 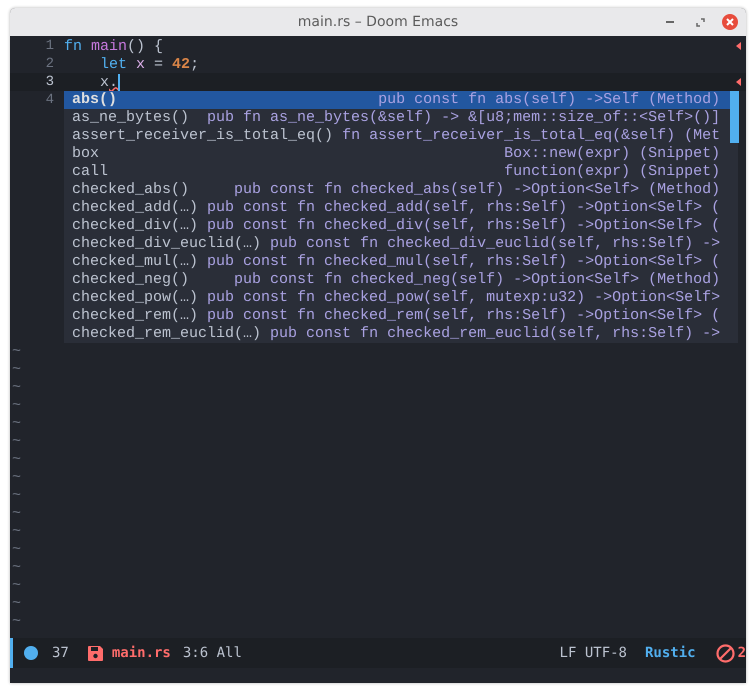 I want to click on code-token: main, so click(x=109, y=46).